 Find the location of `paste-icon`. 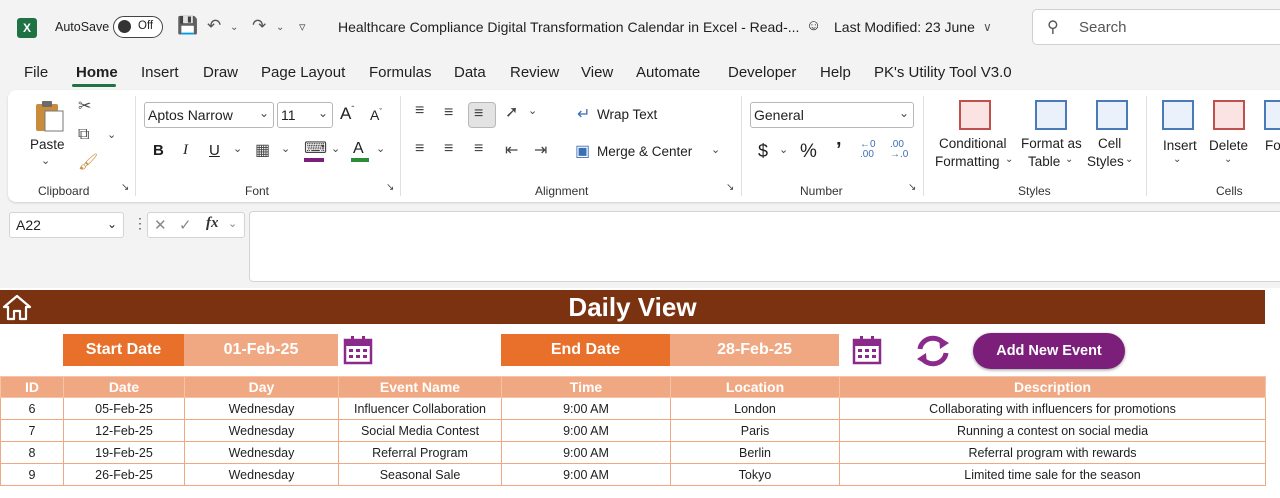

paste-icon is located at coordinates (49, 116).